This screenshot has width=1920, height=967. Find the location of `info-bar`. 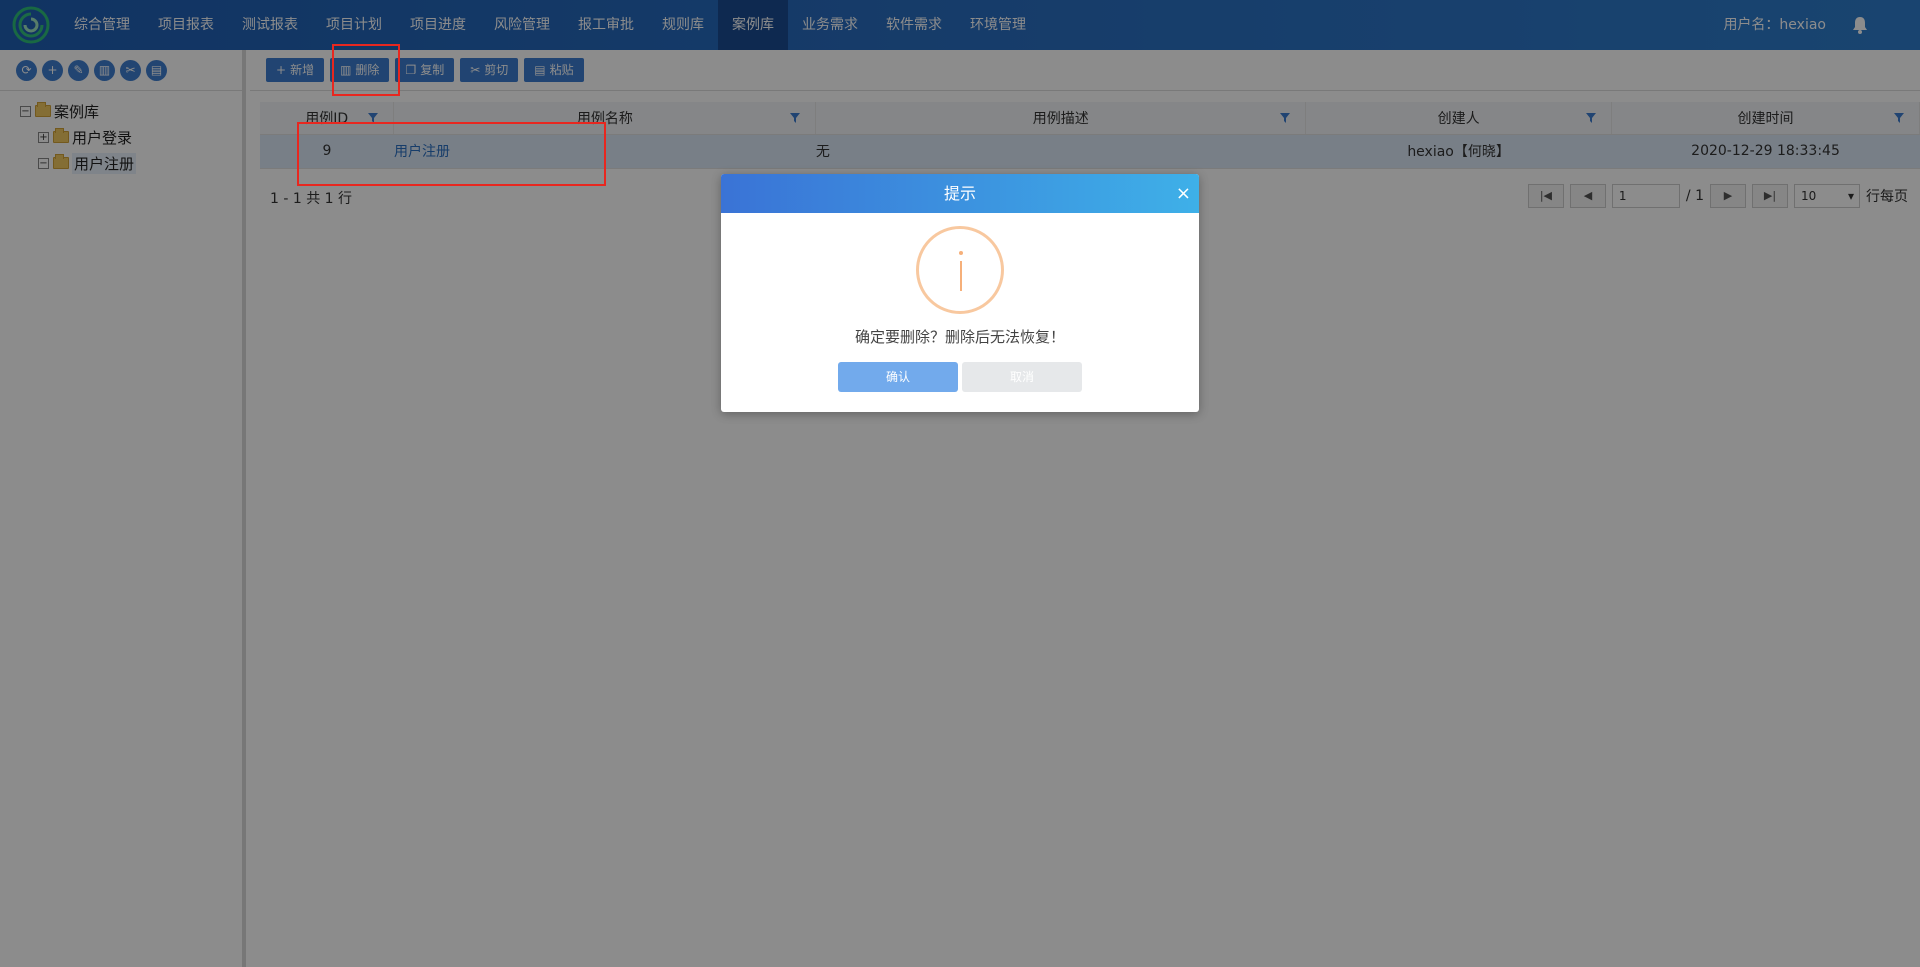

info-bar is located at coordinates (961, 276).